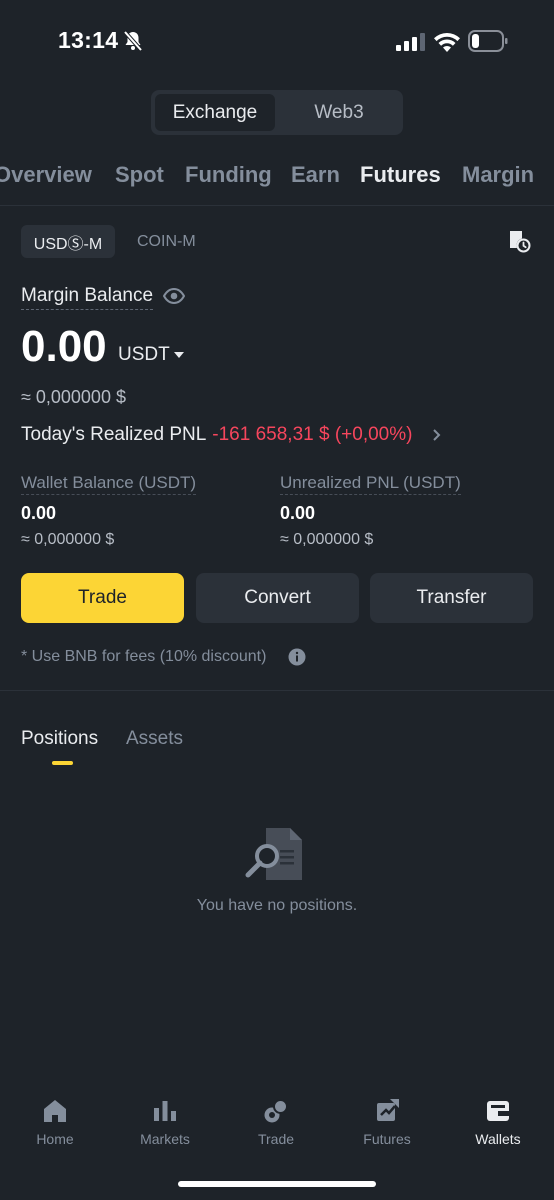  I want to click on unrealized-pnl-approx: ≈ 0,000000 $, so click(327, 539).